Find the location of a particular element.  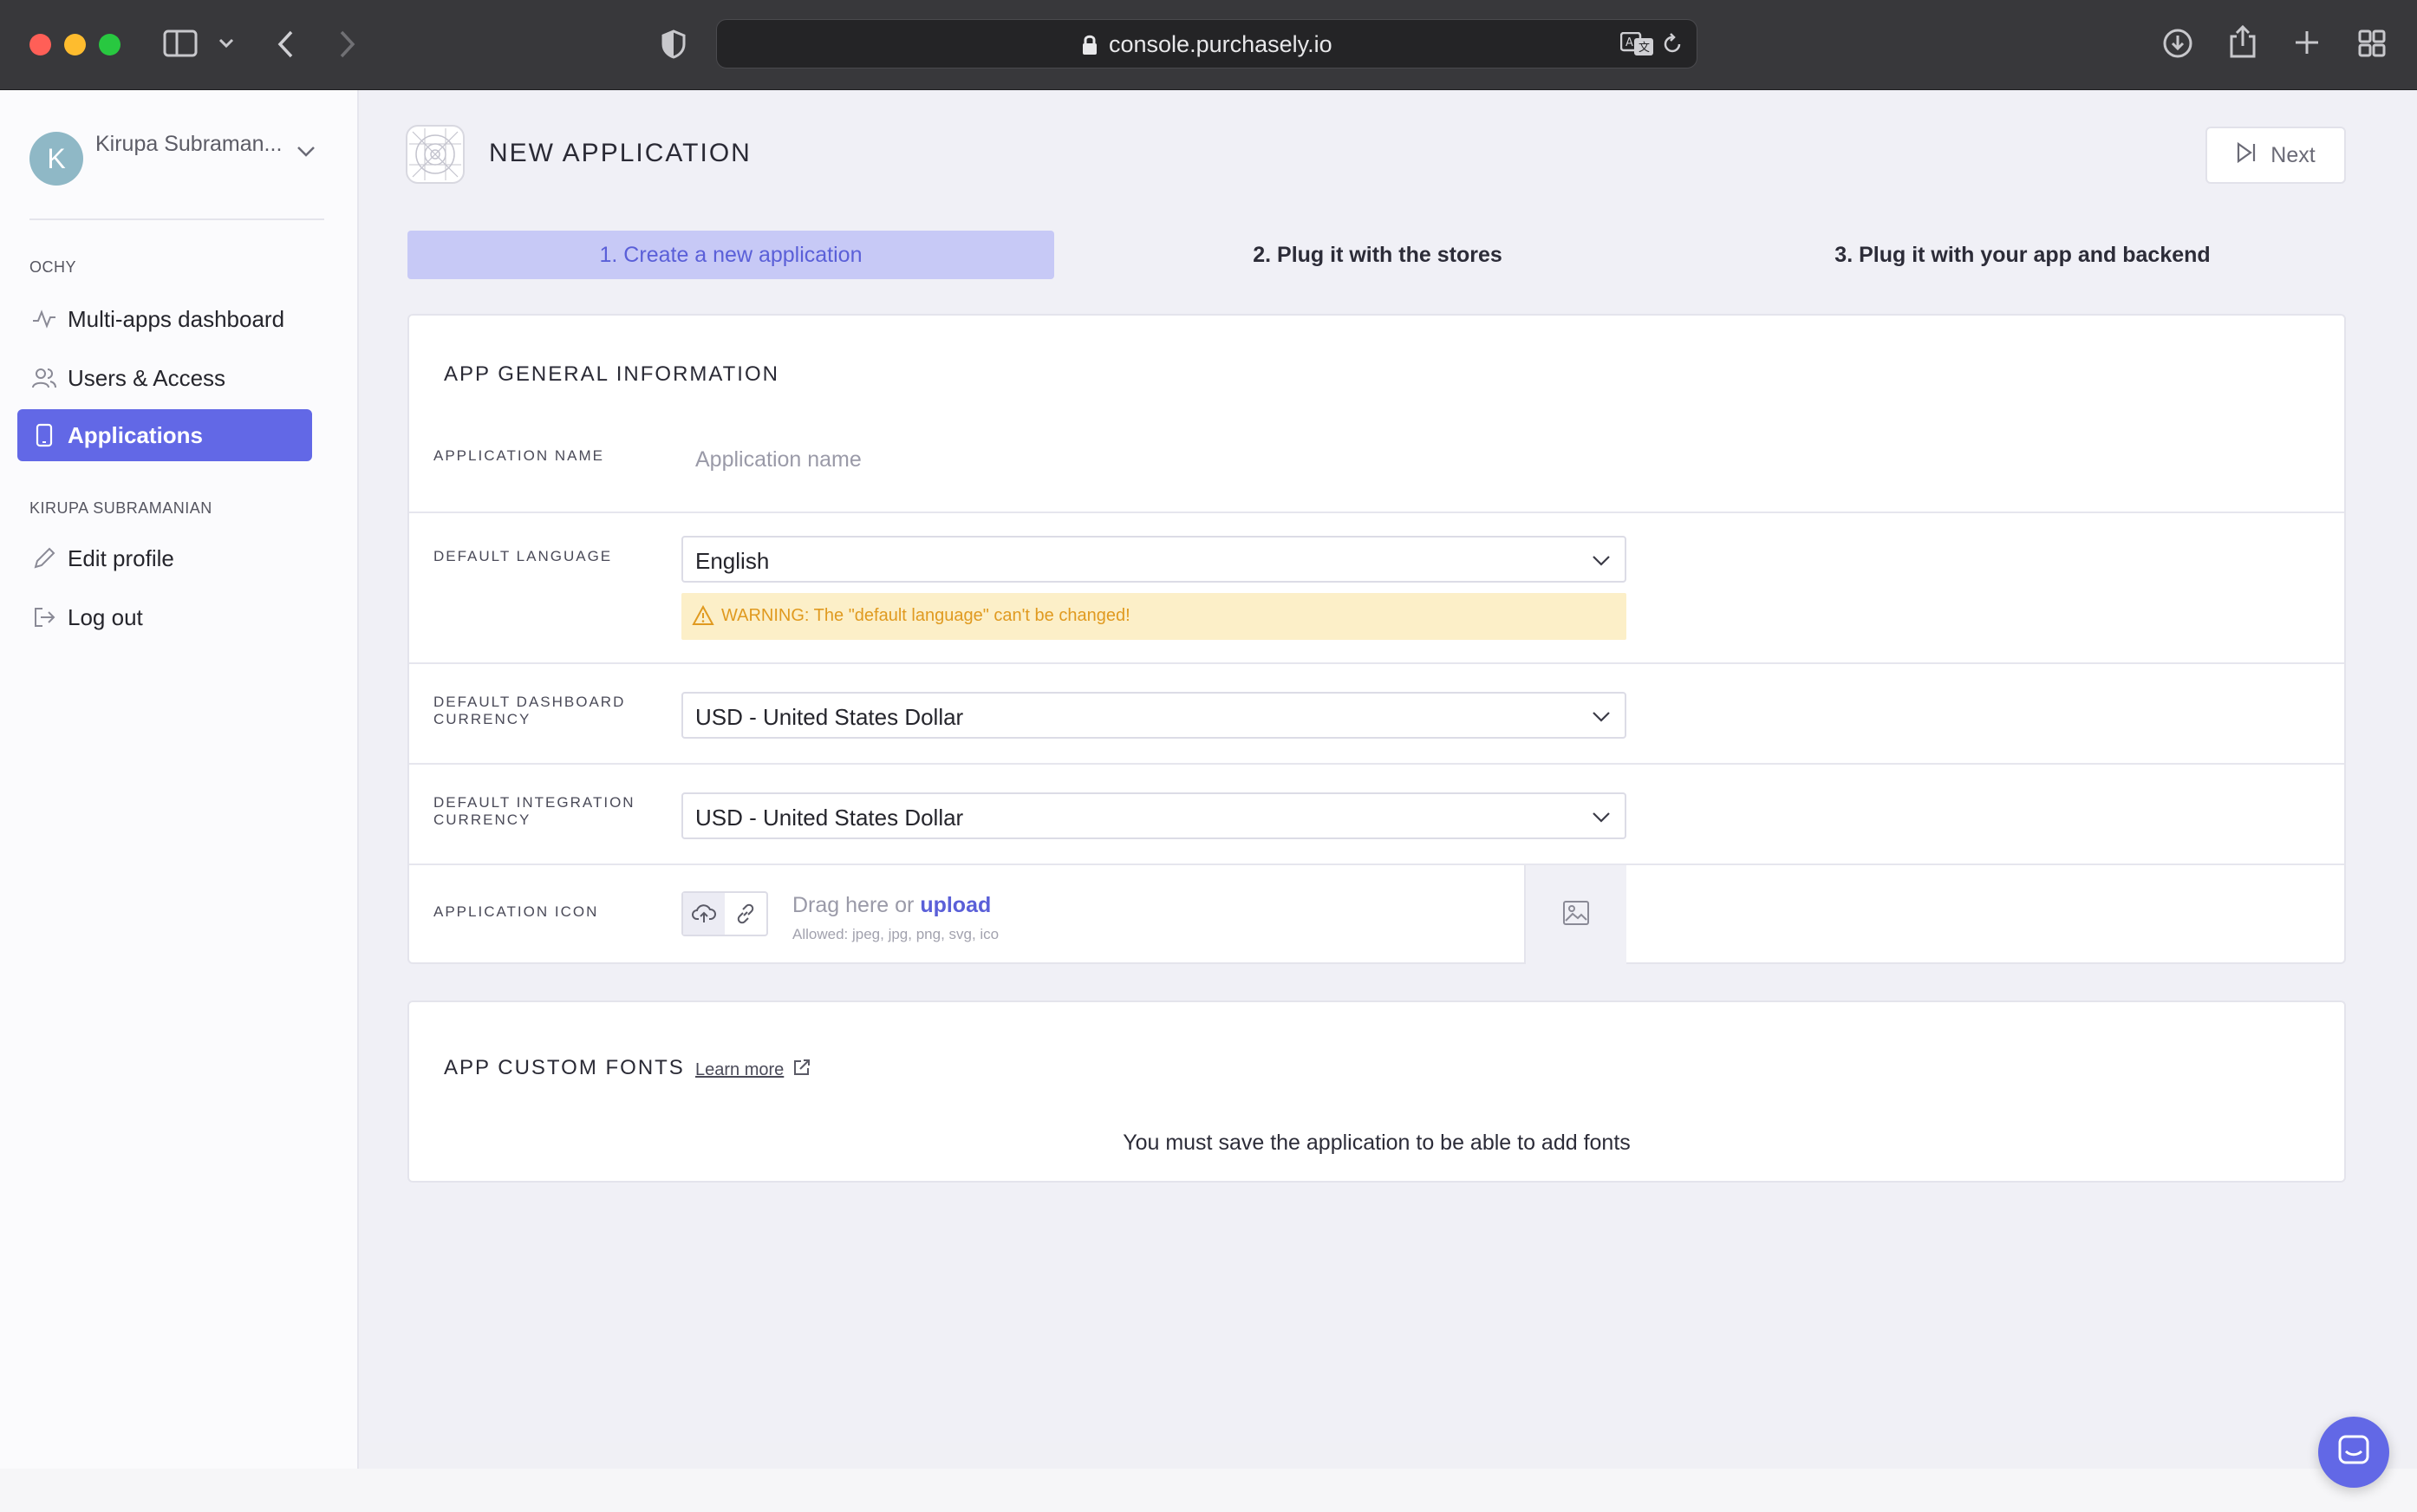

chat-icon is located at coordinates (2354, 1452).